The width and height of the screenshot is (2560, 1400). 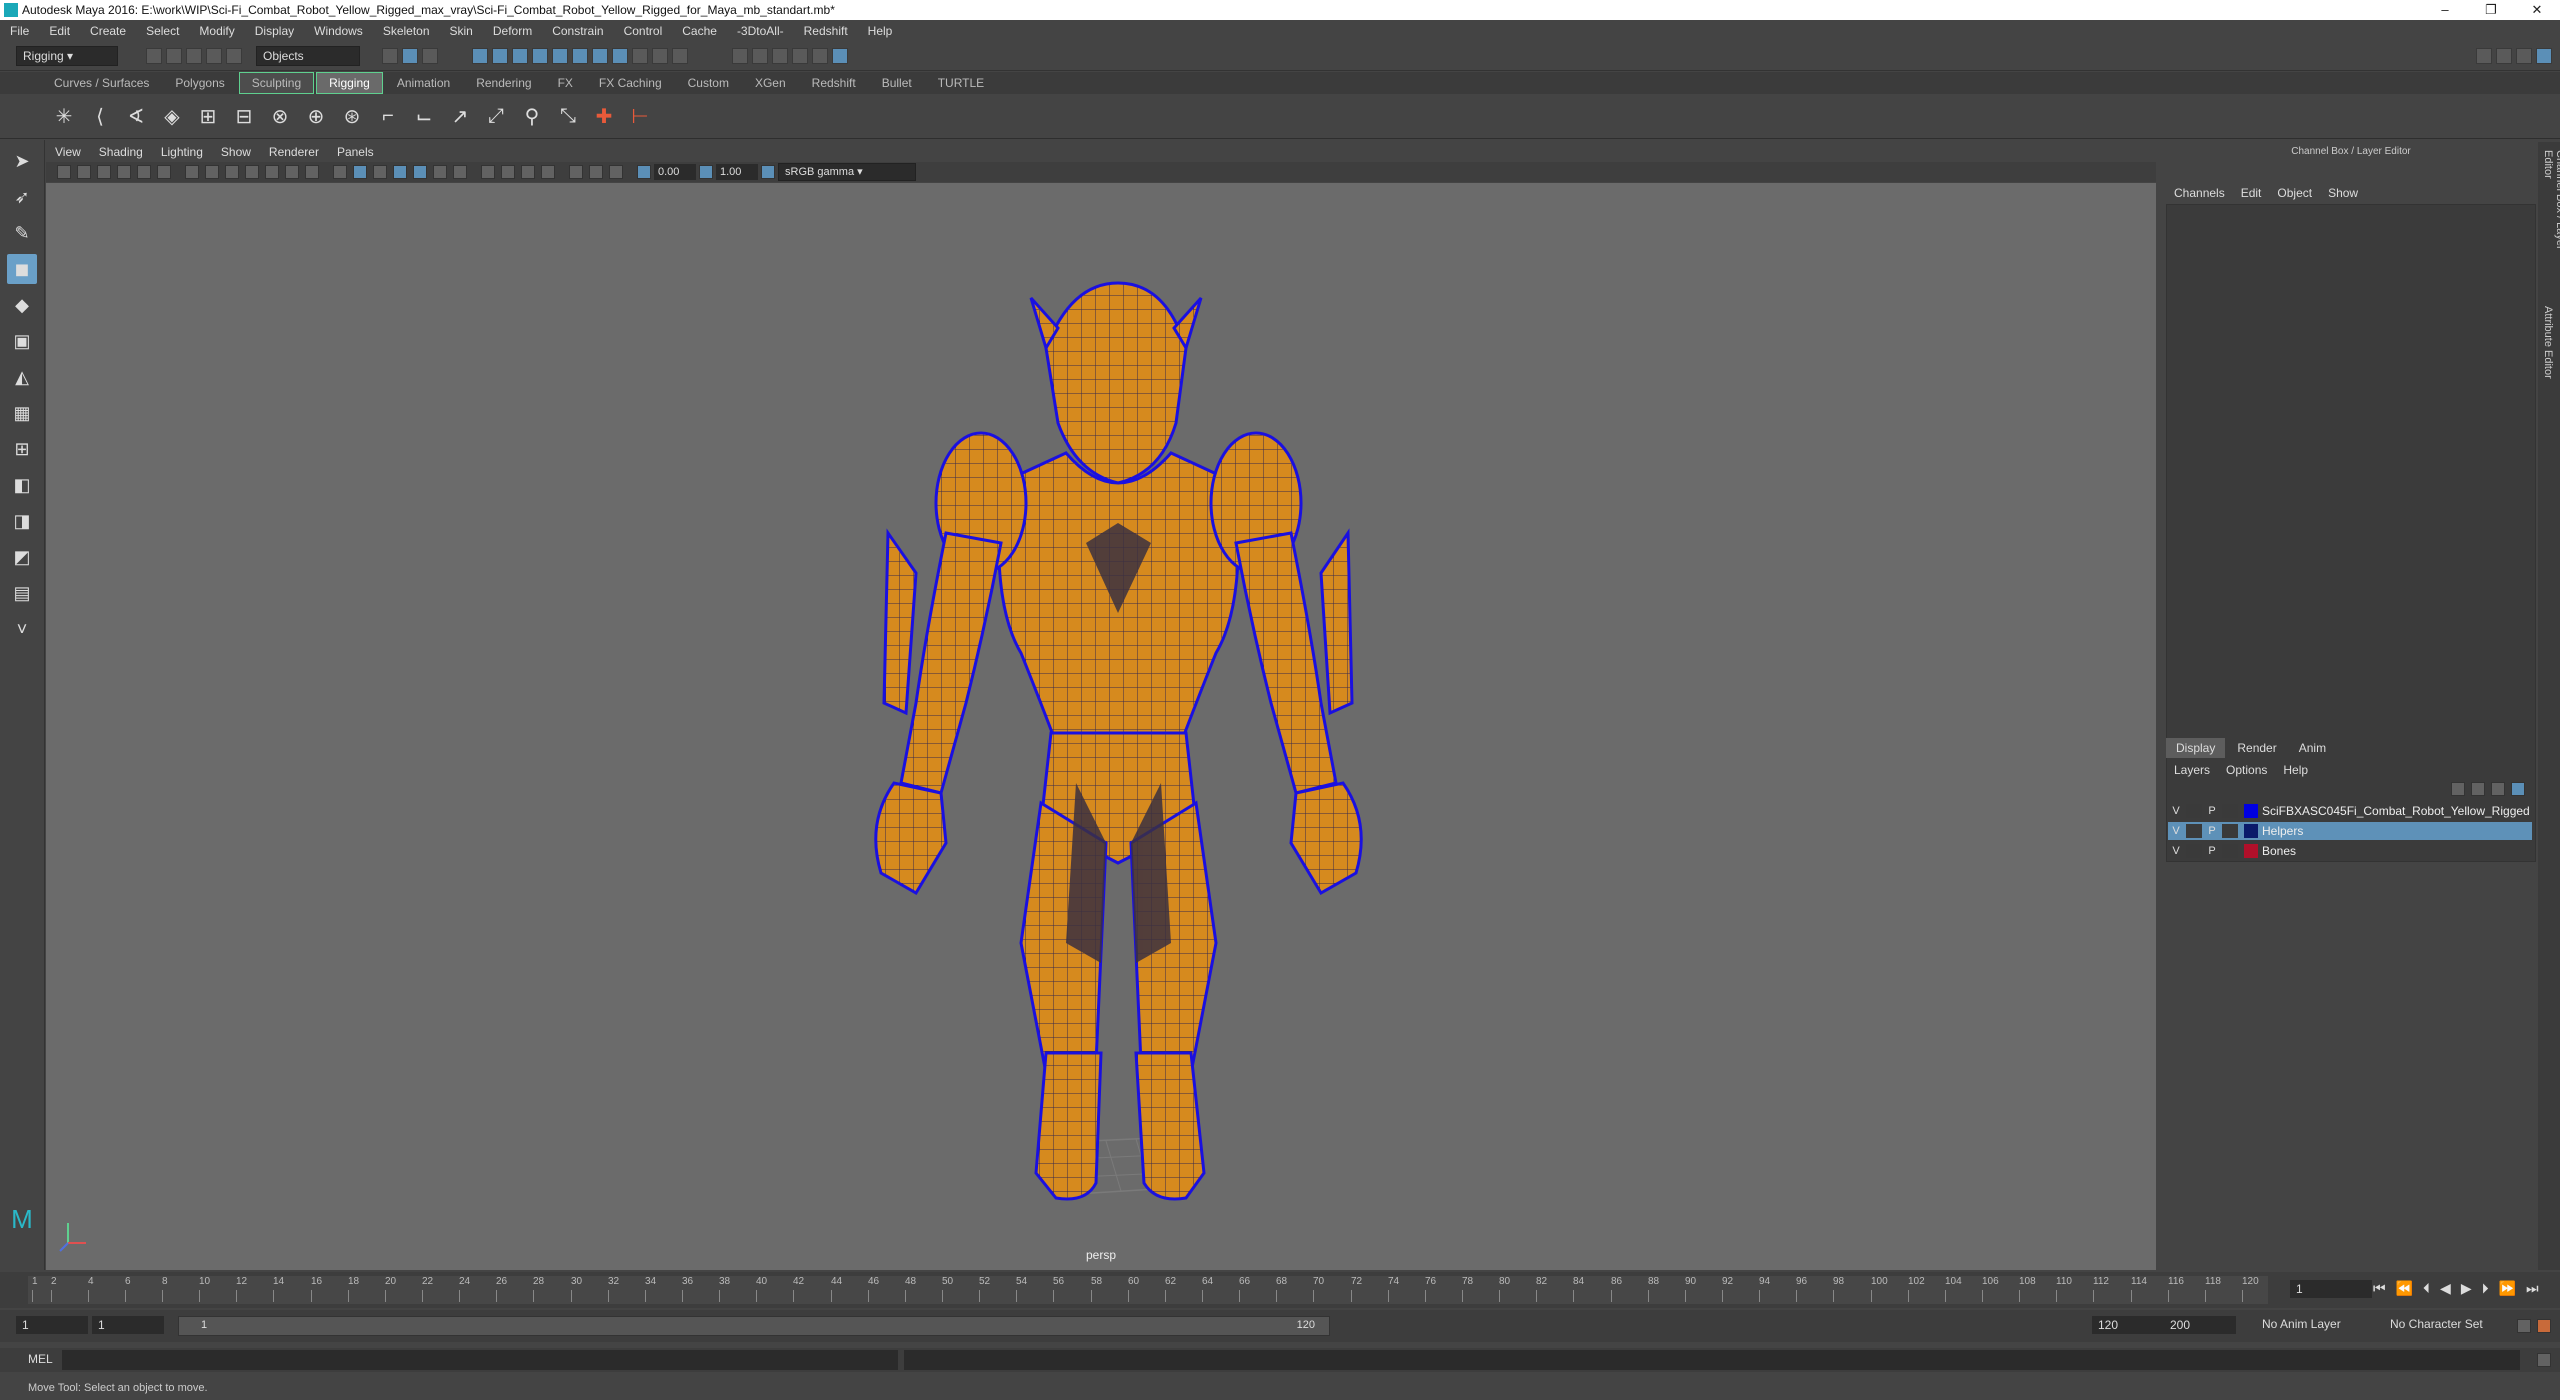 I want to click on current-frame-field: 1, so click(x=2331, y=1289).